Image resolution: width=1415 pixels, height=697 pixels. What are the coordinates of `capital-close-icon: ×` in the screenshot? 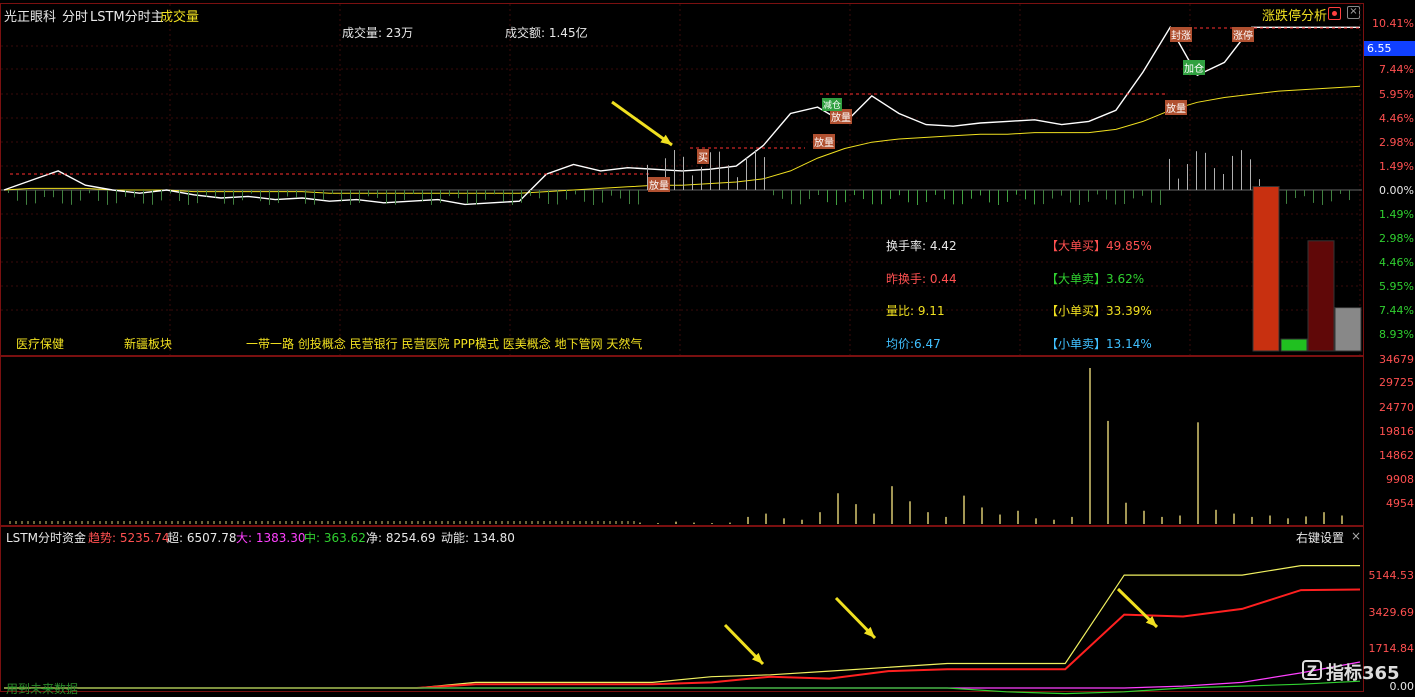 It's located at (1356, 536).